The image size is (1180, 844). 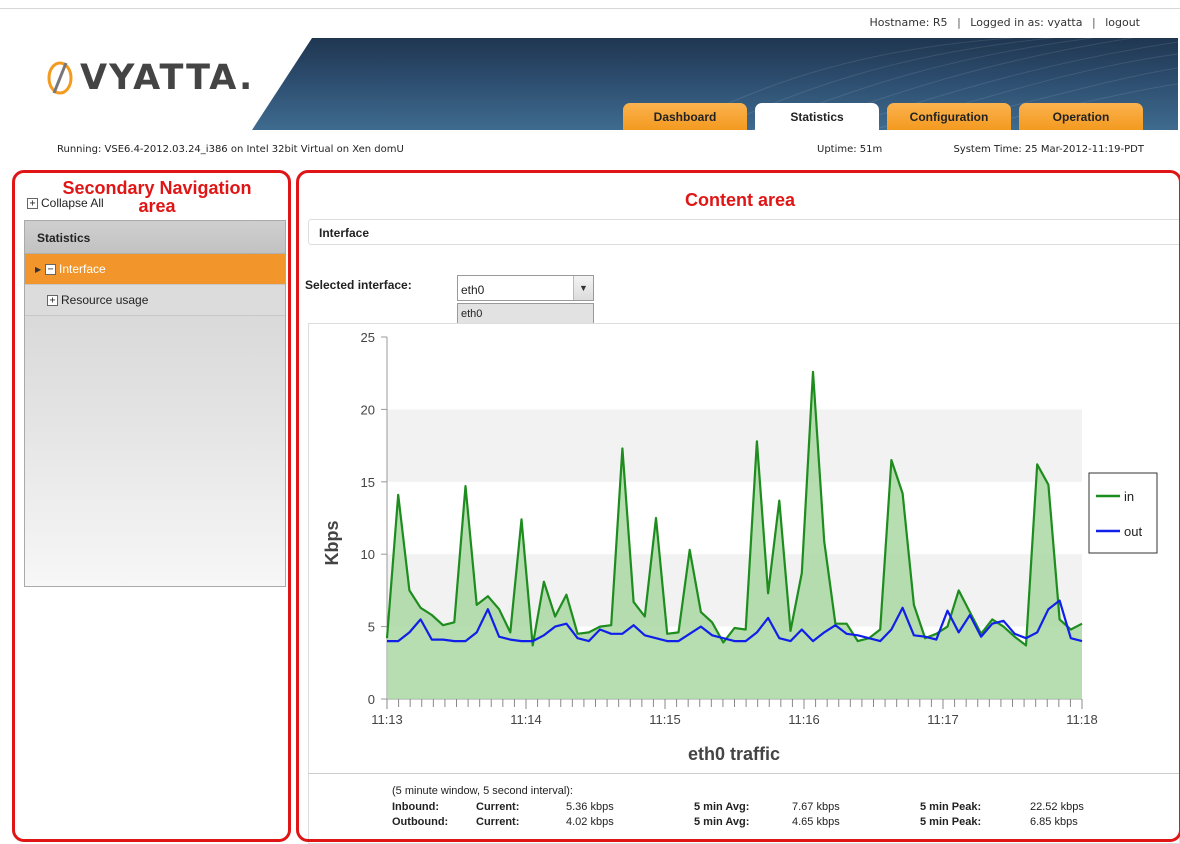 What do you see at coordinates (850, 149) in the screenshot?
I see `uptime: Uptime: 51m` at bounding box center [850, 149].